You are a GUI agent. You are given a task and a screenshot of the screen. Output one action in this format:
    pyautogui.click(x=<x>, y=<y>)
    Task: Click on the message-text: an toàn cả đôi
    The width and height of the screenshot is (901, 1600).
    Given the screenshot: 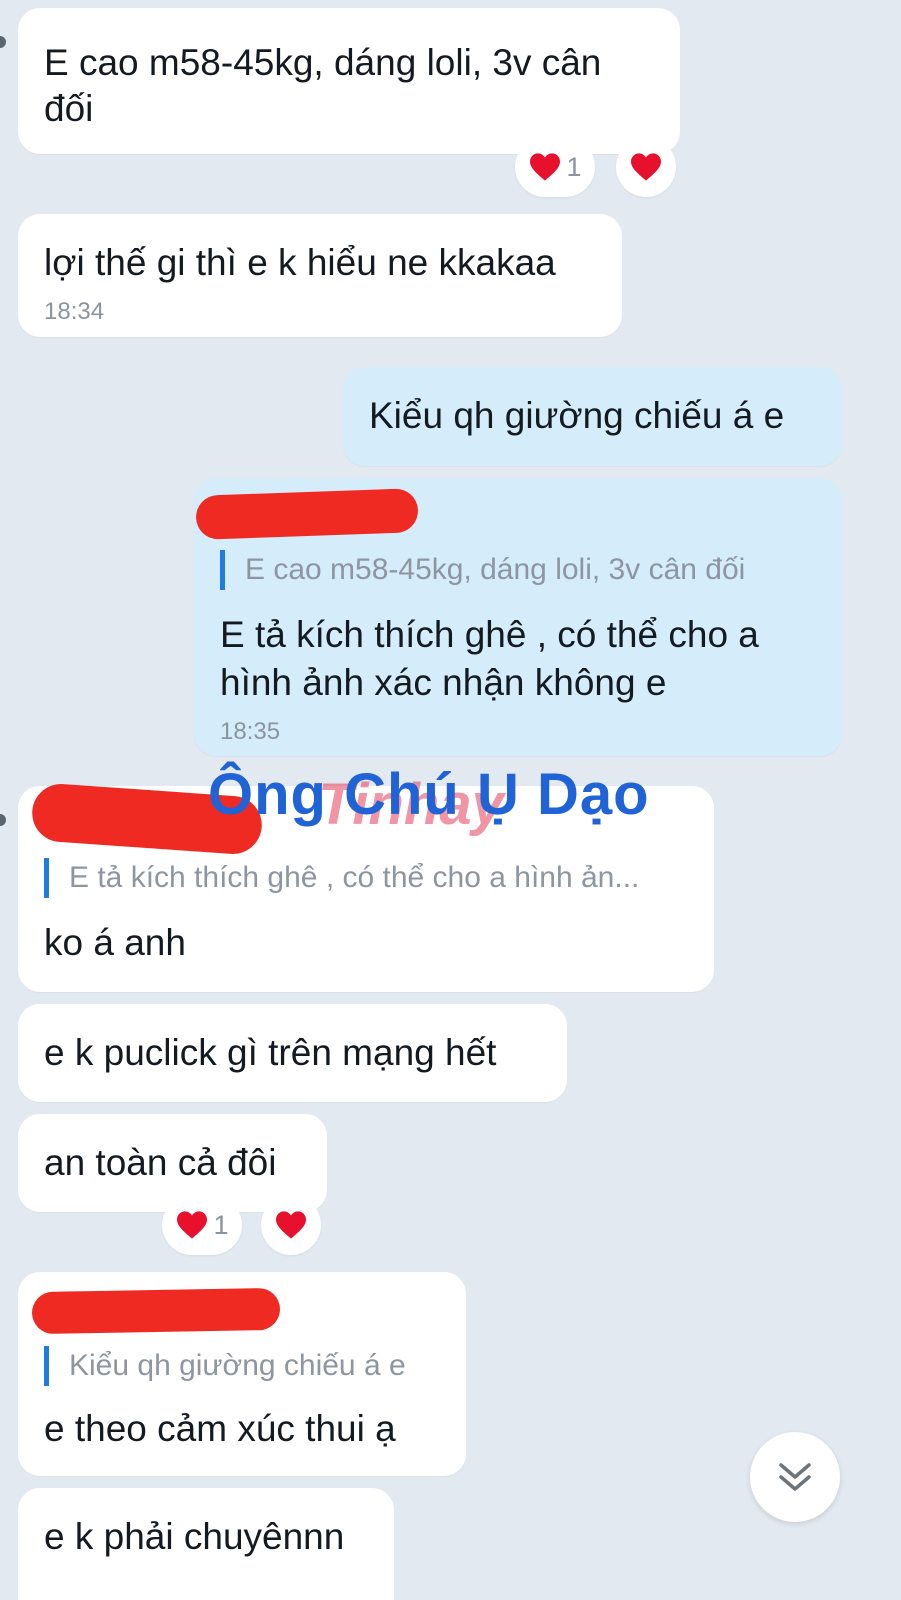 What is the action you would take?
    pyautogui.click(x=160, y=1162)
    